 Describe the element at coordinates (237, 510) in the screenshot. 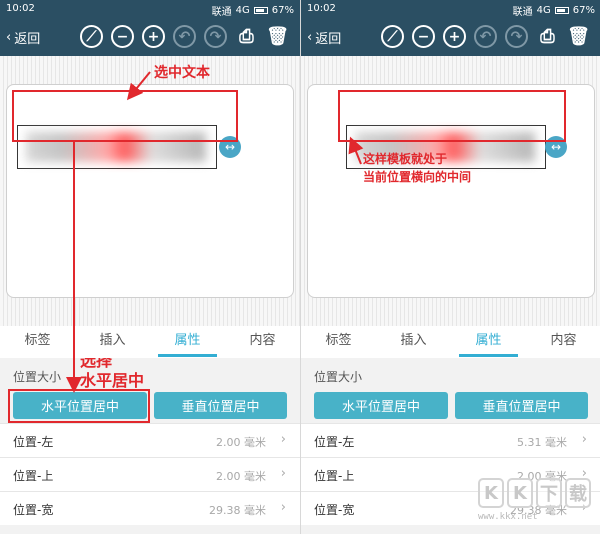

I see `row-value: 29.38 毫米` at that location.